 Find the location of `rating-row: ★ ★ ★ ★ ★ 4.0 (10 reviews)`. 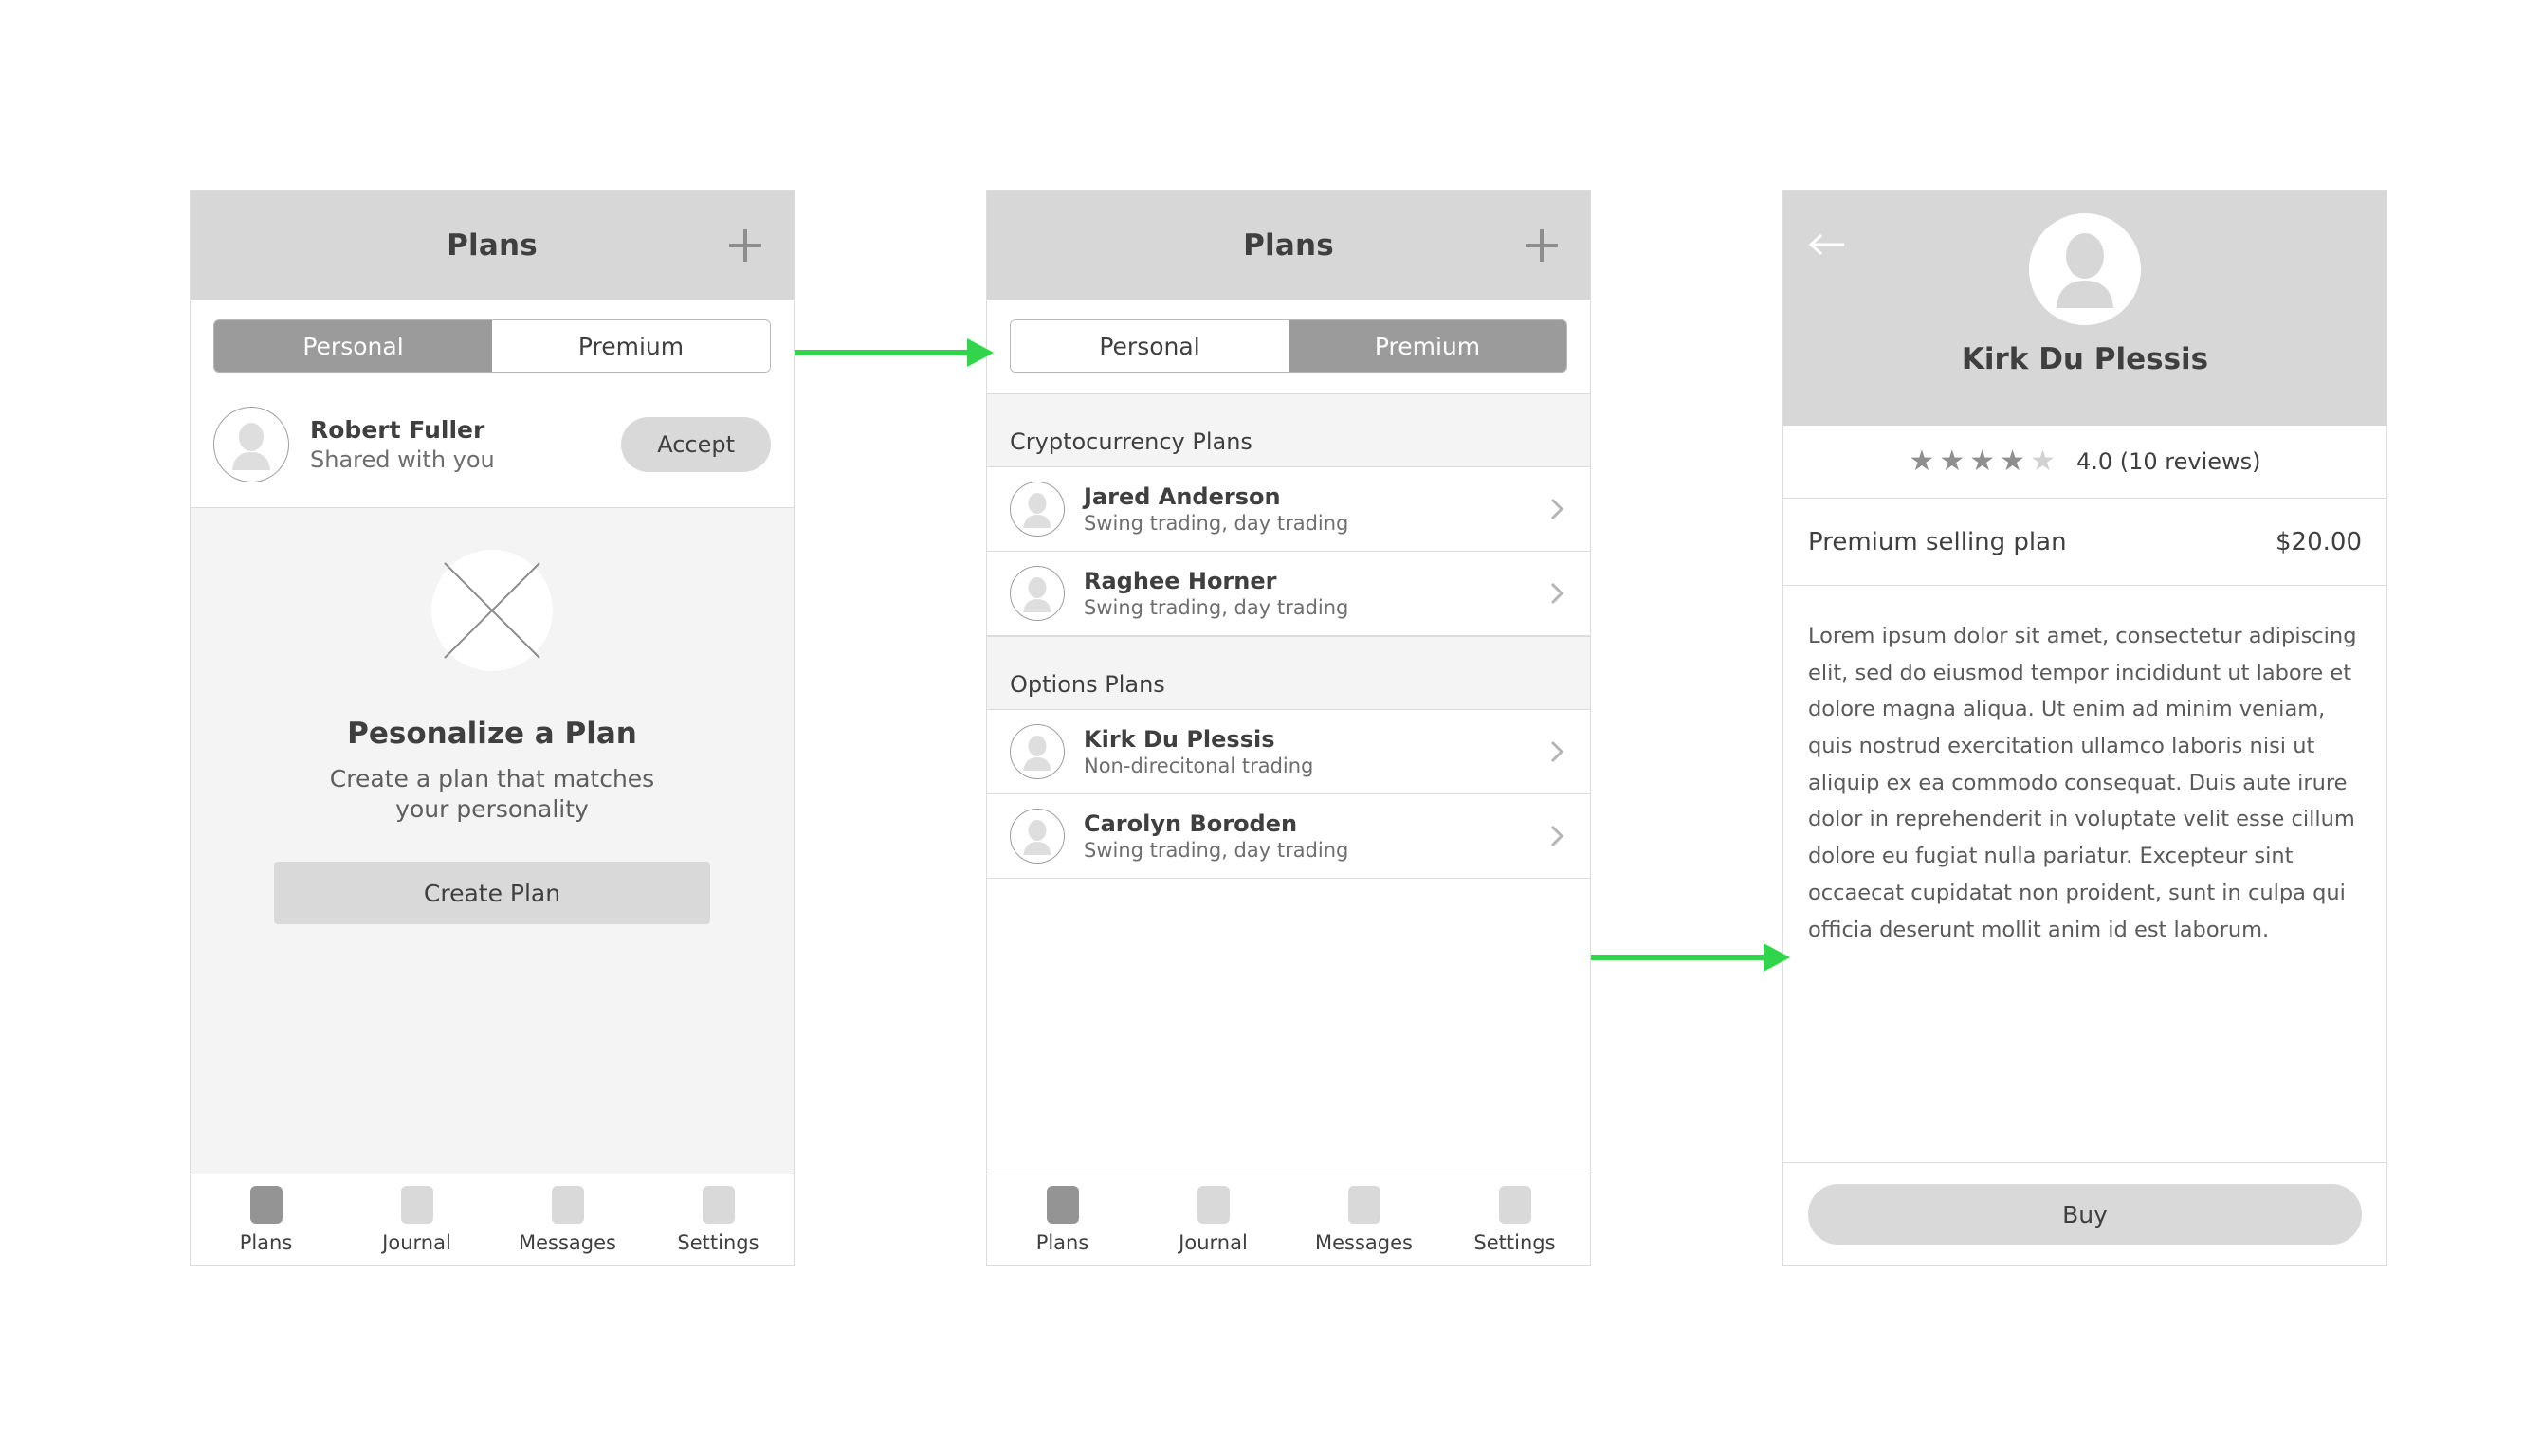

rating-row: ★ ★ ★ ★ ★ 4.0 (10 reviews) is located at coordinates (2084, 462).